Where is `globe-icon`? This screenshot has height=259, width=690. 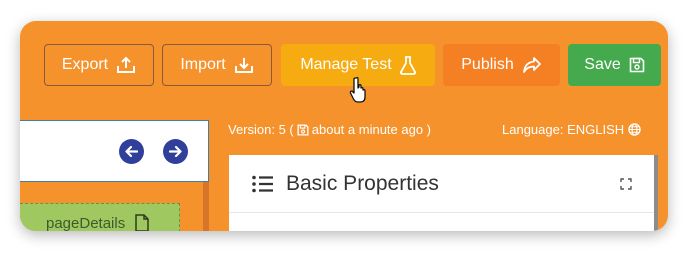
globe-icon is located at coordinates (634, 129).